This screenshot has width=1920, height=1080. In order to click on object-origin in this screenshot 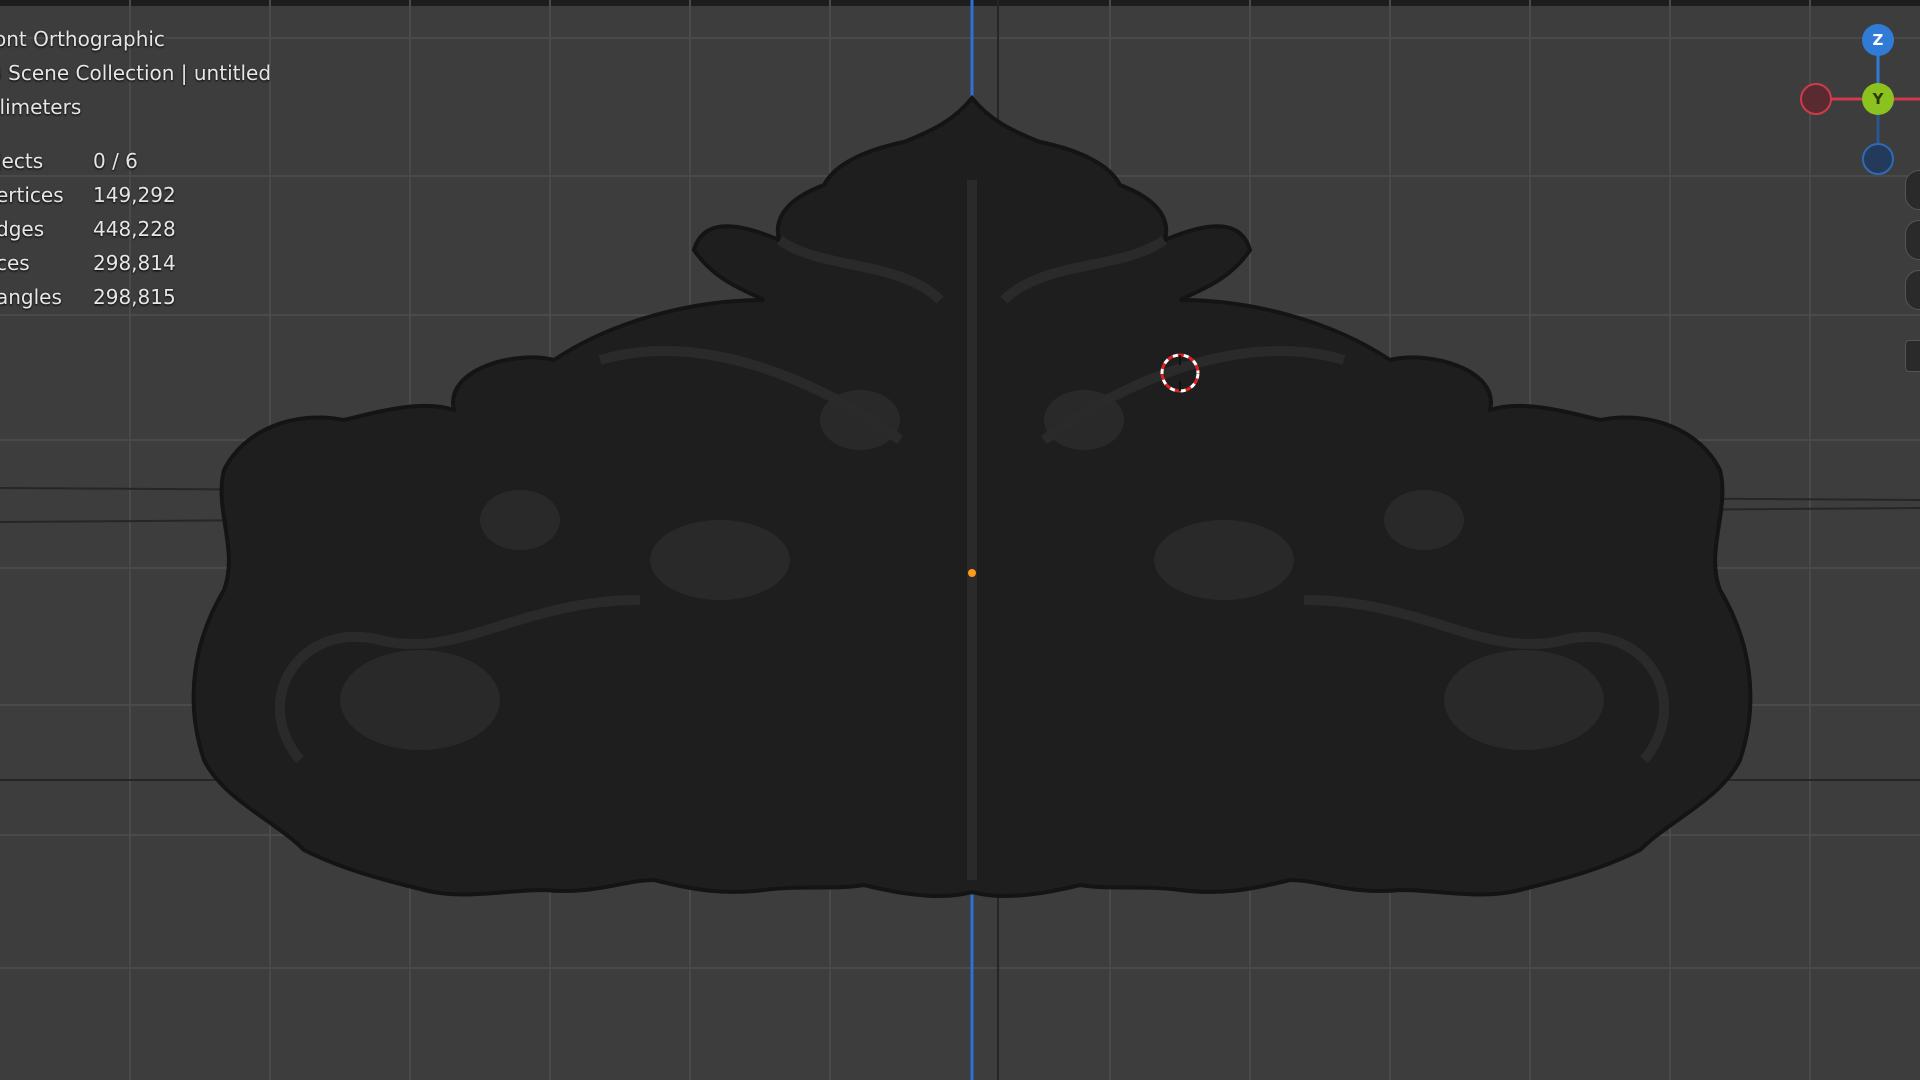, I will do `click(972, 573)`.